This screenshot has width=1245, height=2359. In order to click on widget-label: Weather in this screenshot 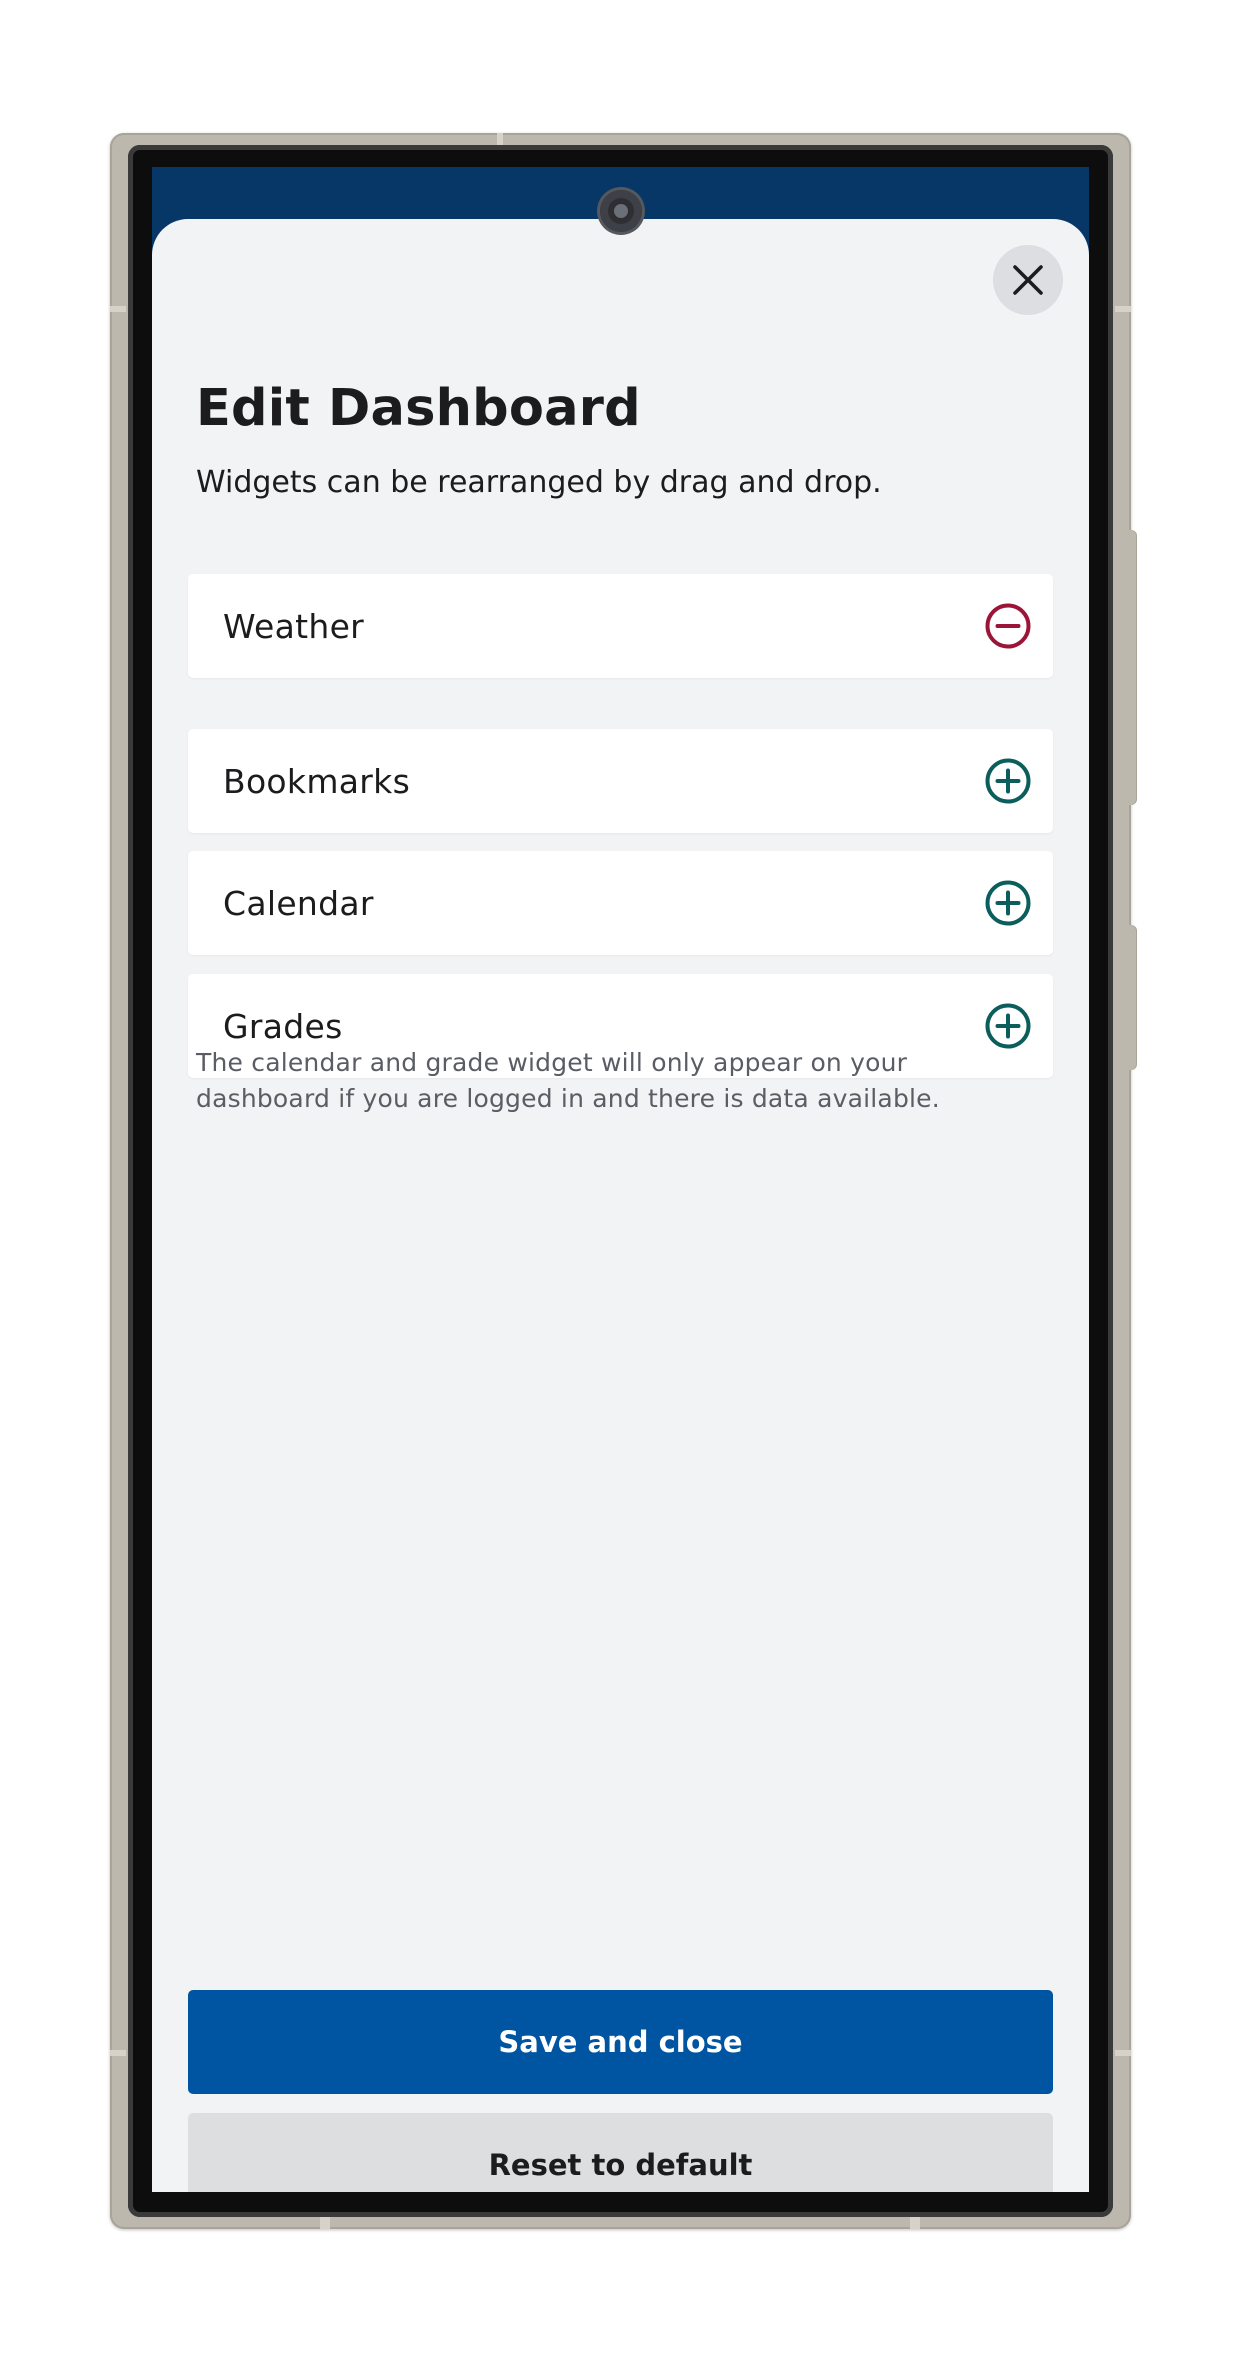, I will do `click(294, 626)`.